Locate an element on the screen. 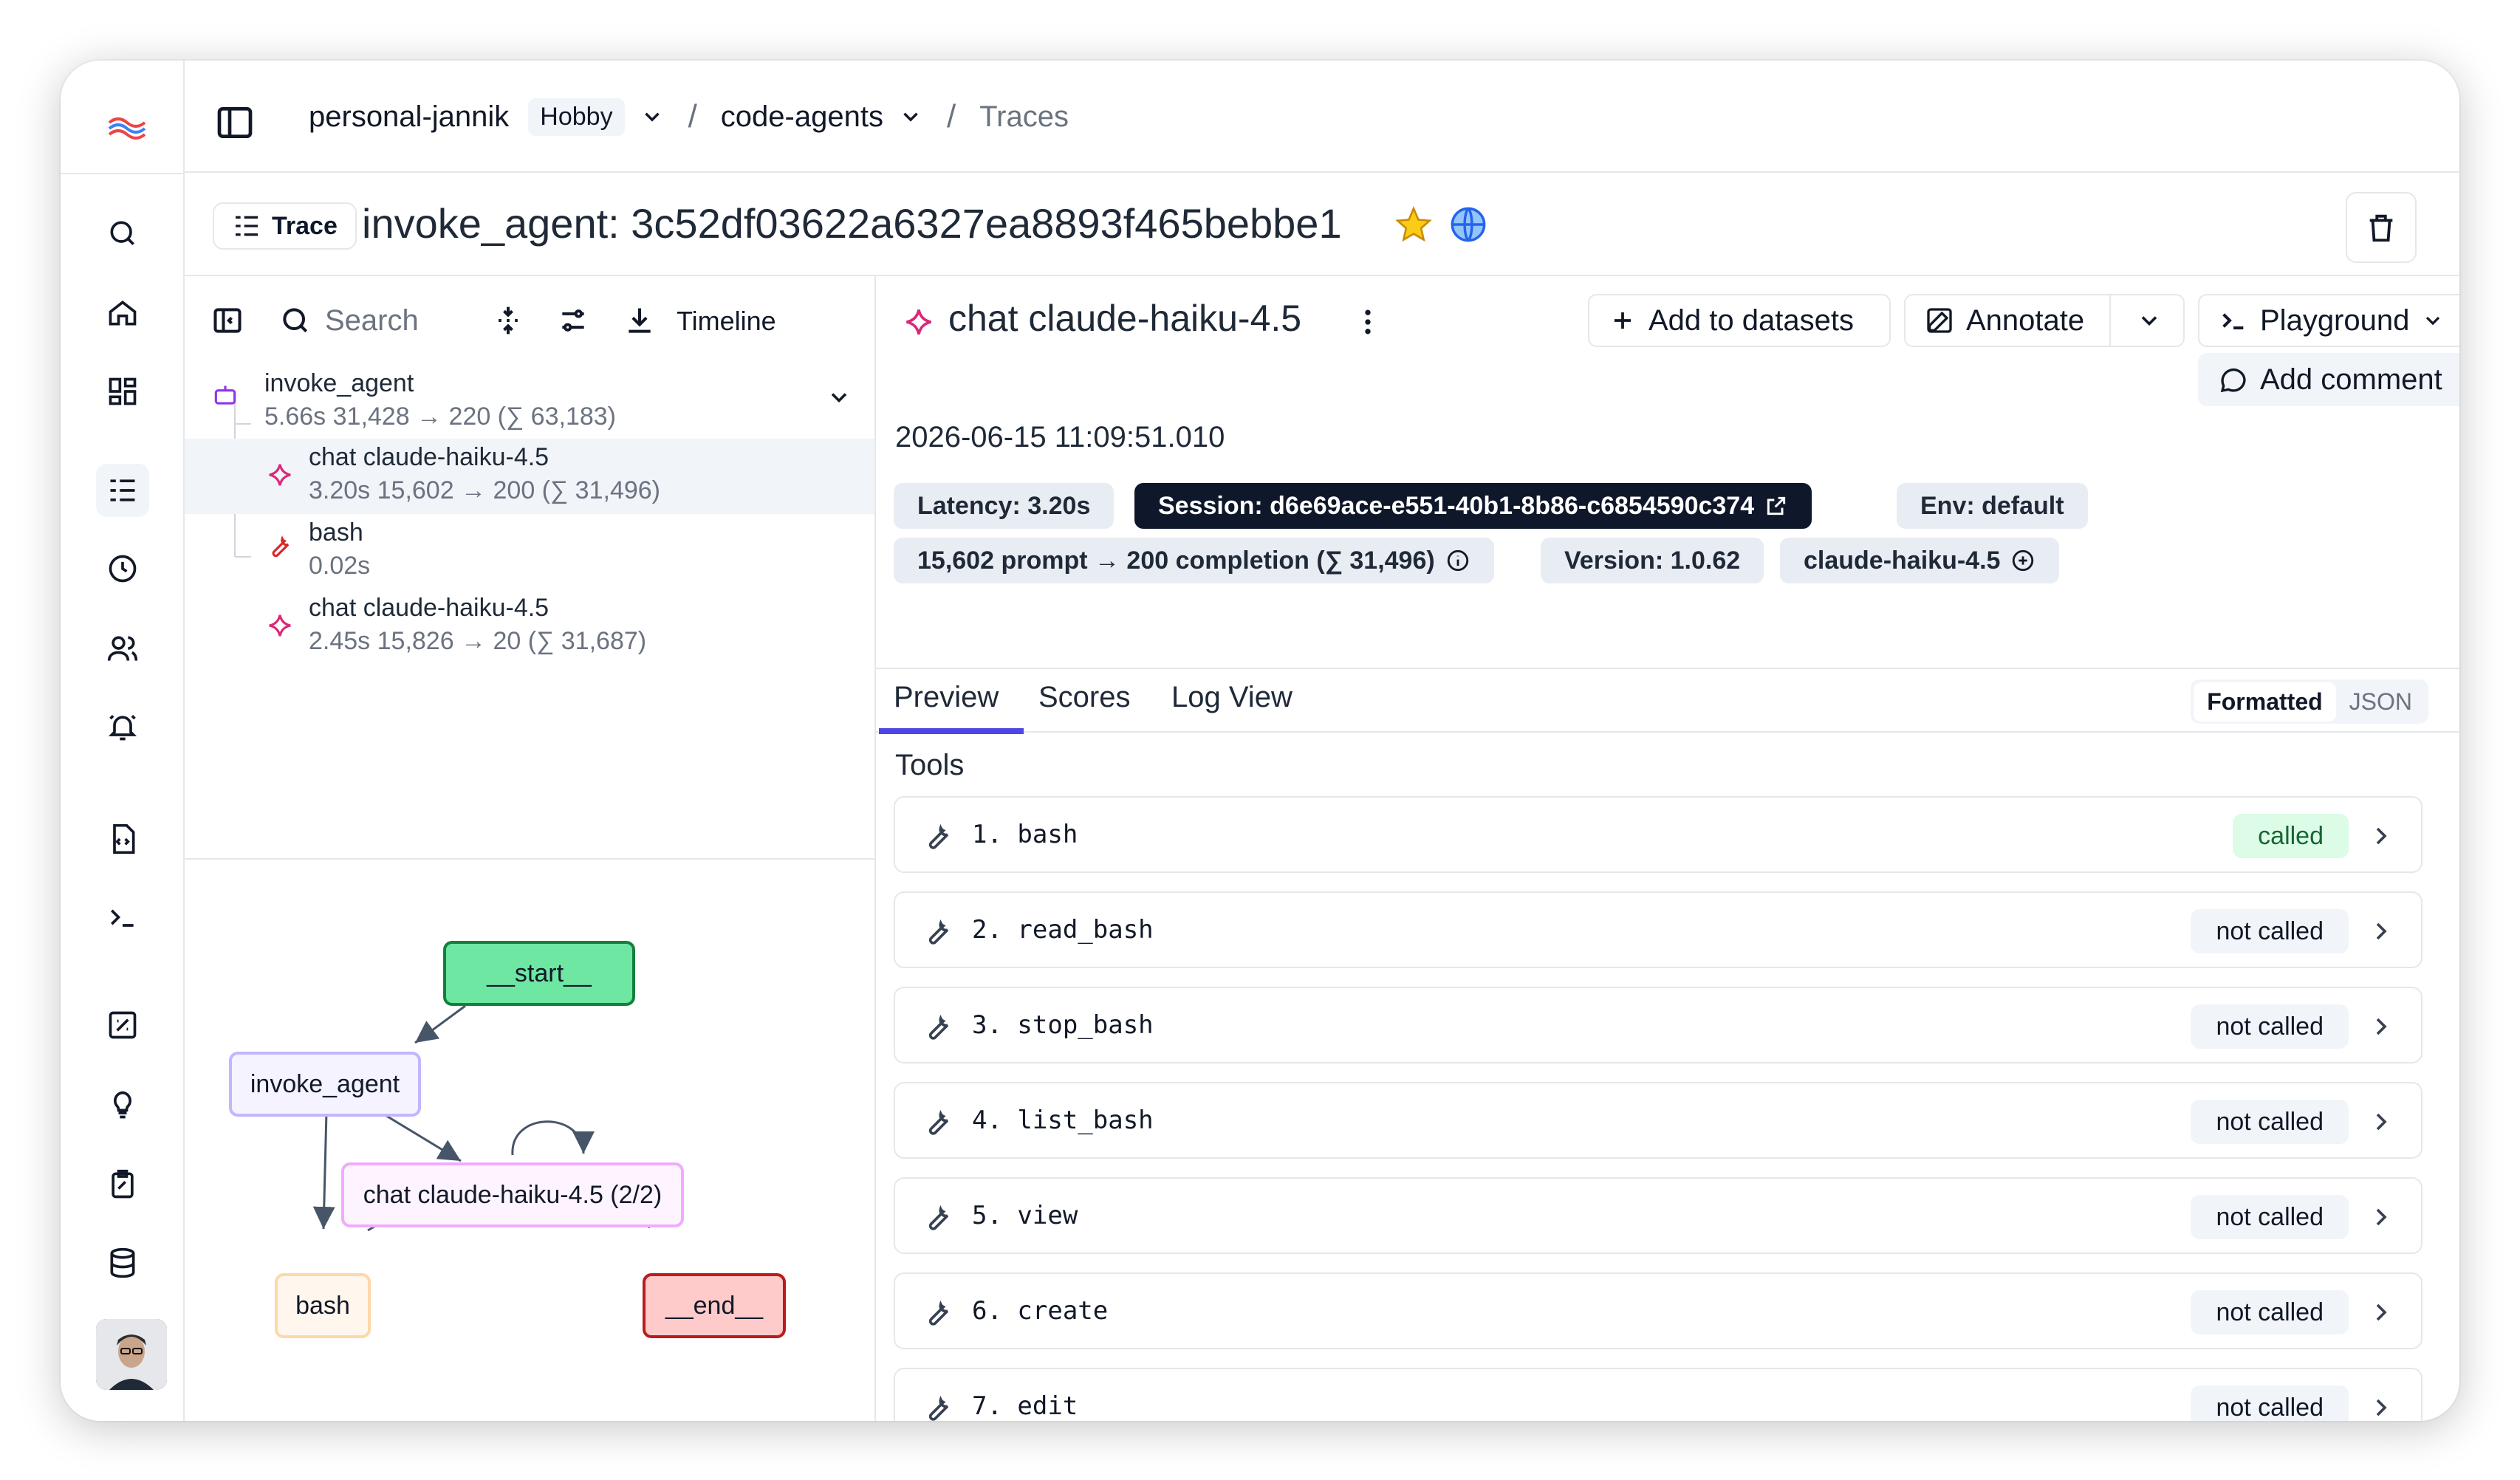  datasets-database-icon is located at coordinates (122, 1262).